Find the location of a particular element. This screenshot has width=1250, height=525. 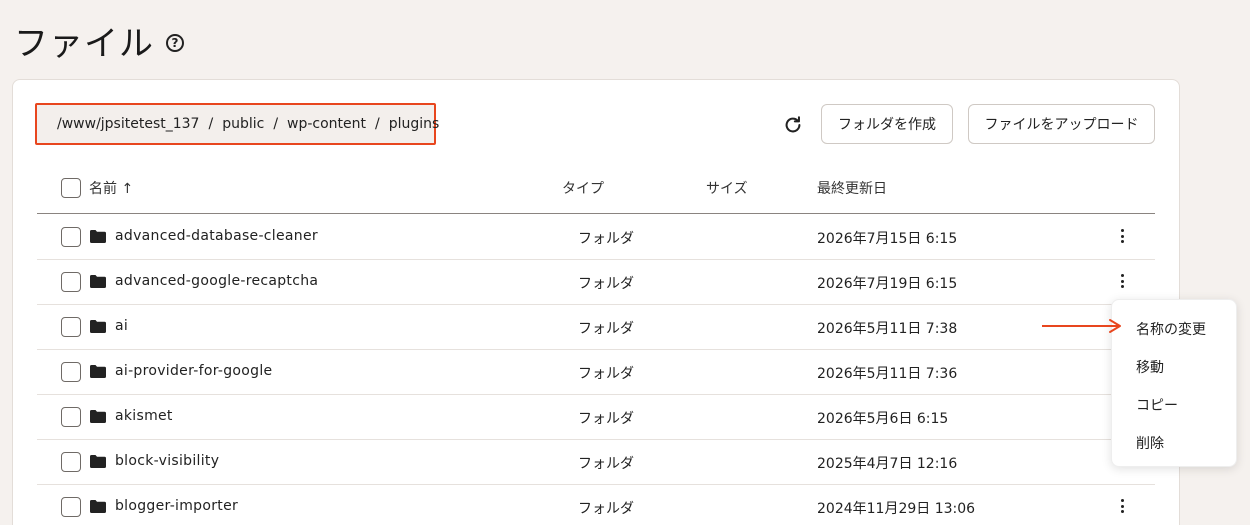

file-name: advanced-database-cleaner is located at coordinates (216, 236).